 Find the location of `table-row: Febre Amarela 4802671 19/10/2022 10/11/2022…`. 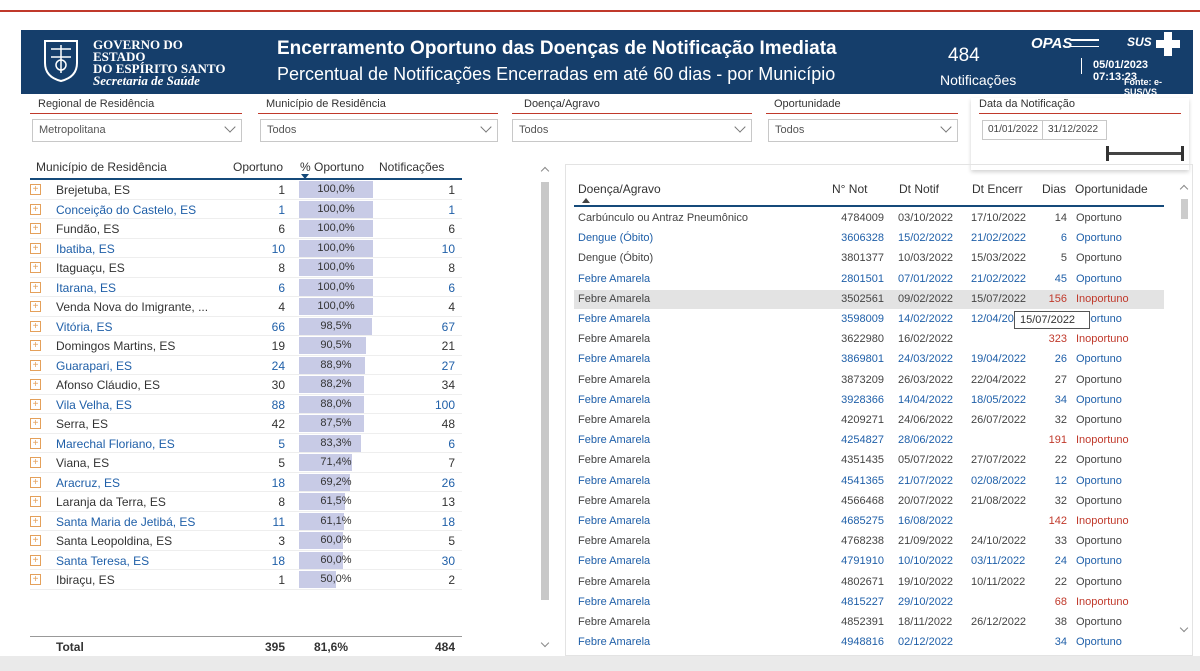

table-row: Febre Amarela 4802671 19/10/2022 10/11/2022… is located at coordinates (869, 583).